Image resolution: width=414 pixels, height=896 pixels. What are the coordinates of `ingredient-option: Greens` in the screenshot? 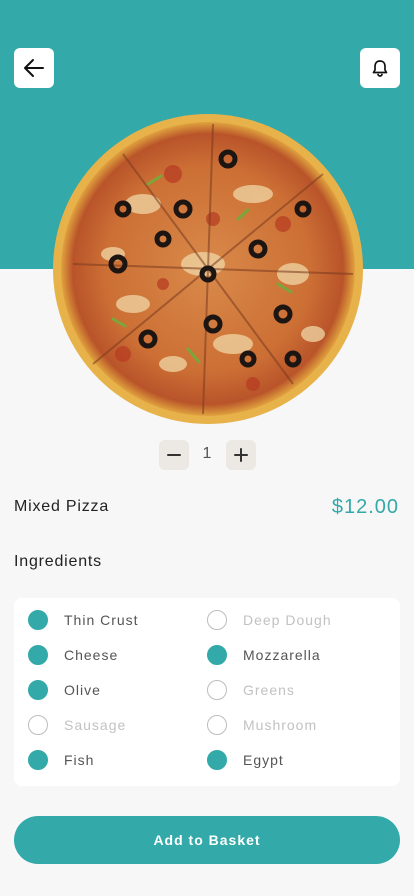 It's located at (251, 690).